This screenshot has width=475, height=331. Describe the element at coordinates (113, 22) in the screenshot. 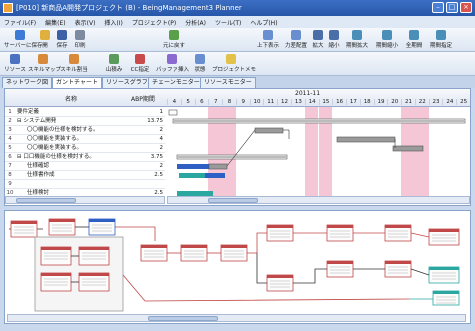

I see `menu-insert: 挿入(I)` at that location.